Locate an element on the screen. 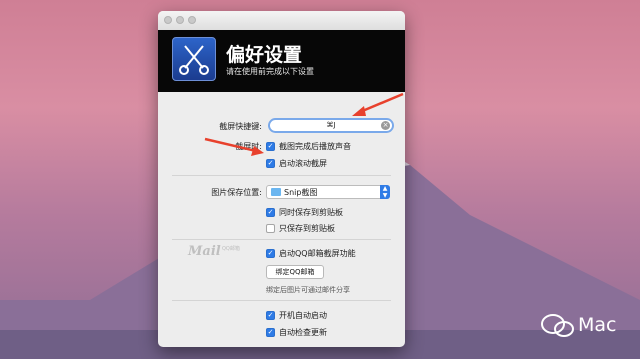  only-clipboard-checkbox: 只保存到剪贴板 is located at coordinates (300, 228).